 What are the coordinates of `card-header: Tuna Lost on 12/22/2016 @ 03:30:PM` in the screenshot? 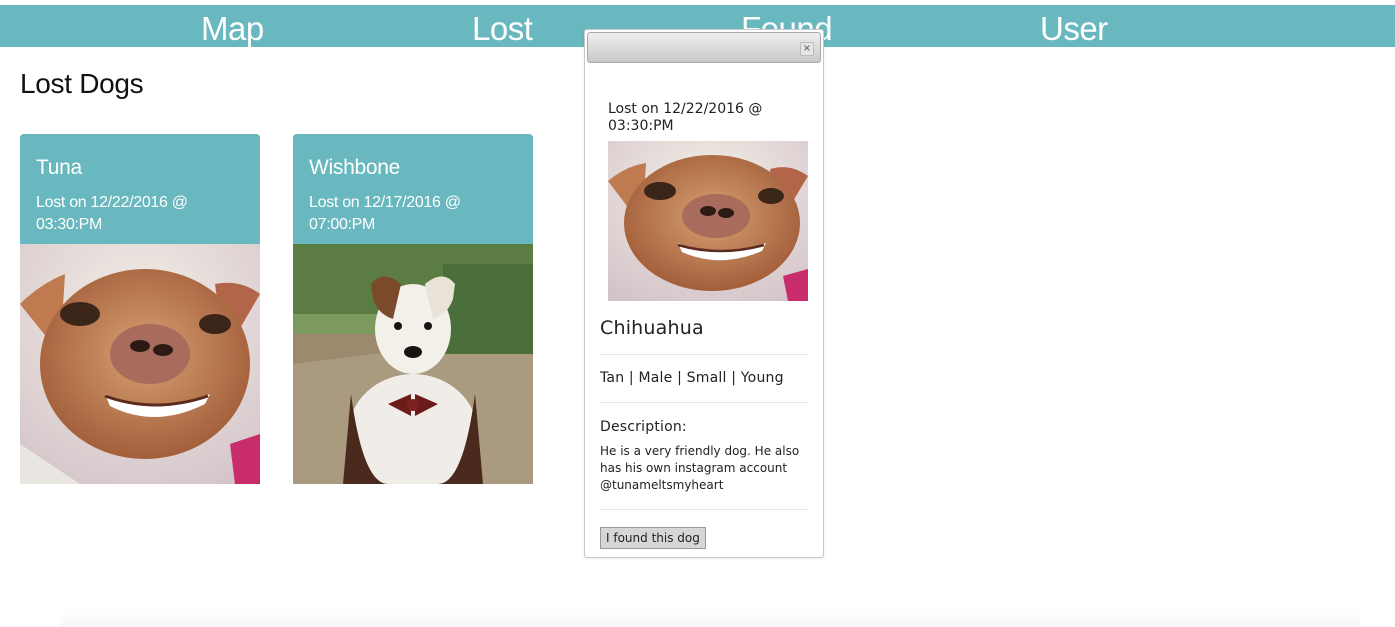 It's located at (140, 189).